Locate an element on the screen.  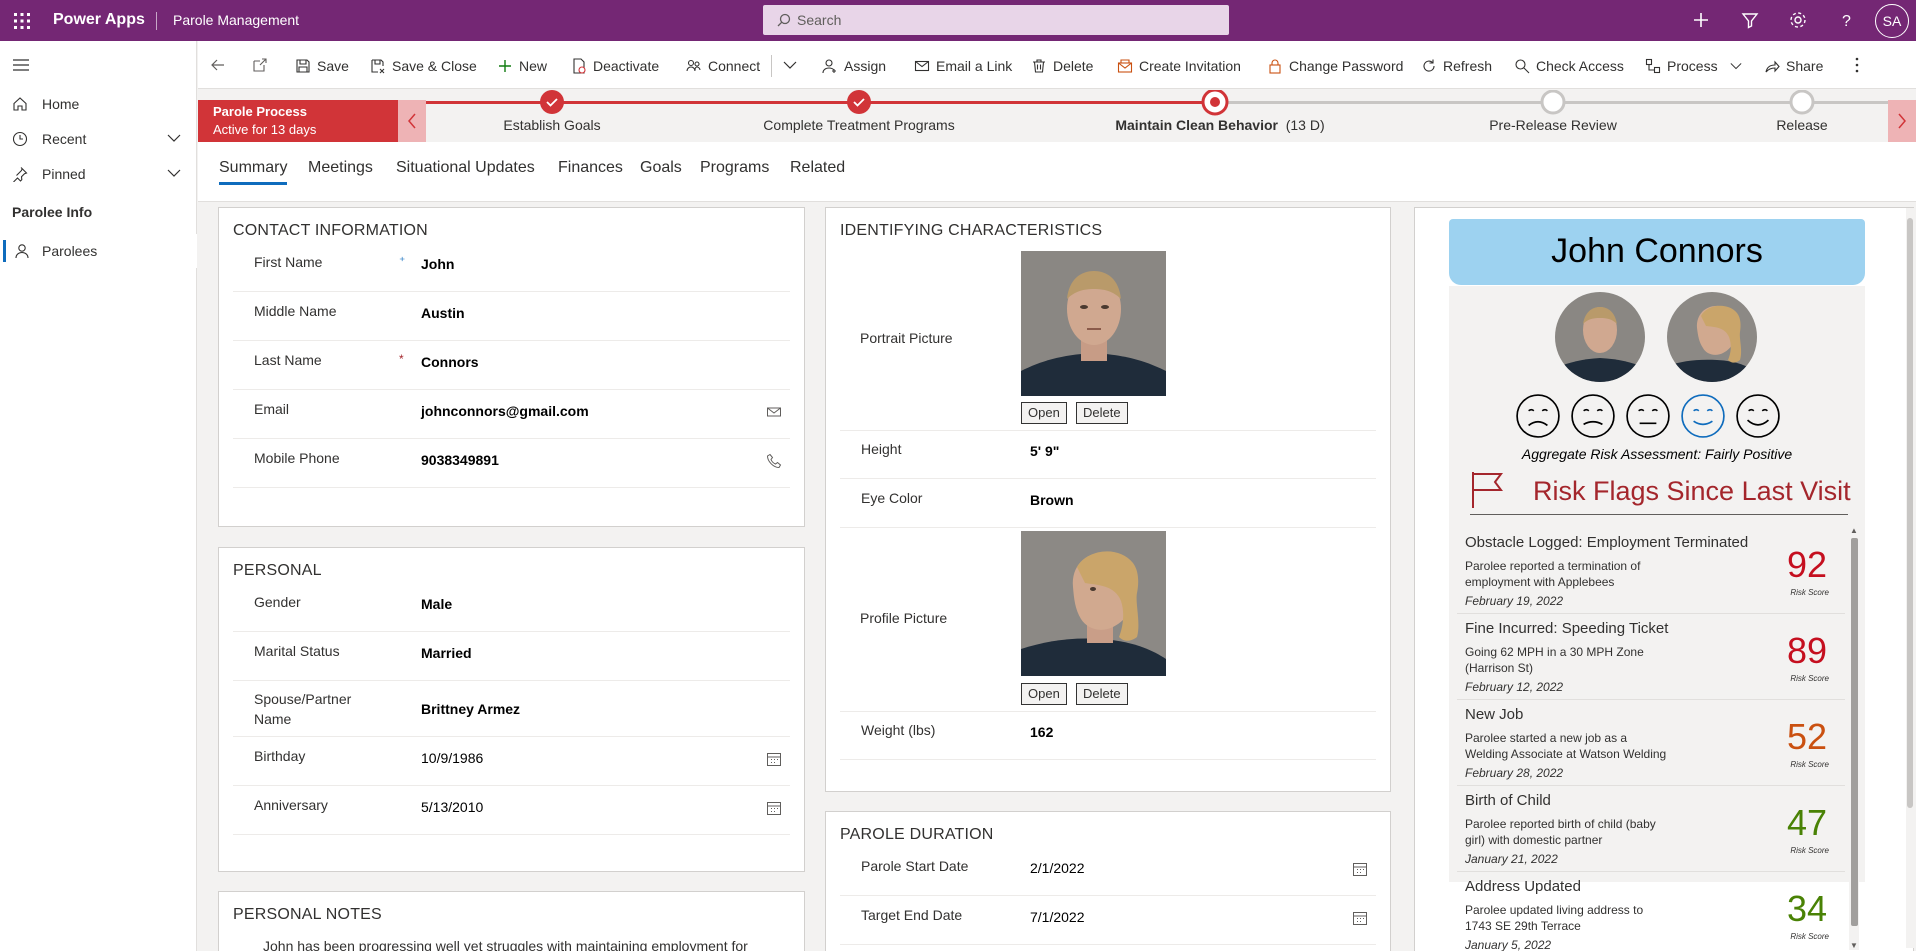
tab-meetings: Meetings is located at coordinates (340, 168).